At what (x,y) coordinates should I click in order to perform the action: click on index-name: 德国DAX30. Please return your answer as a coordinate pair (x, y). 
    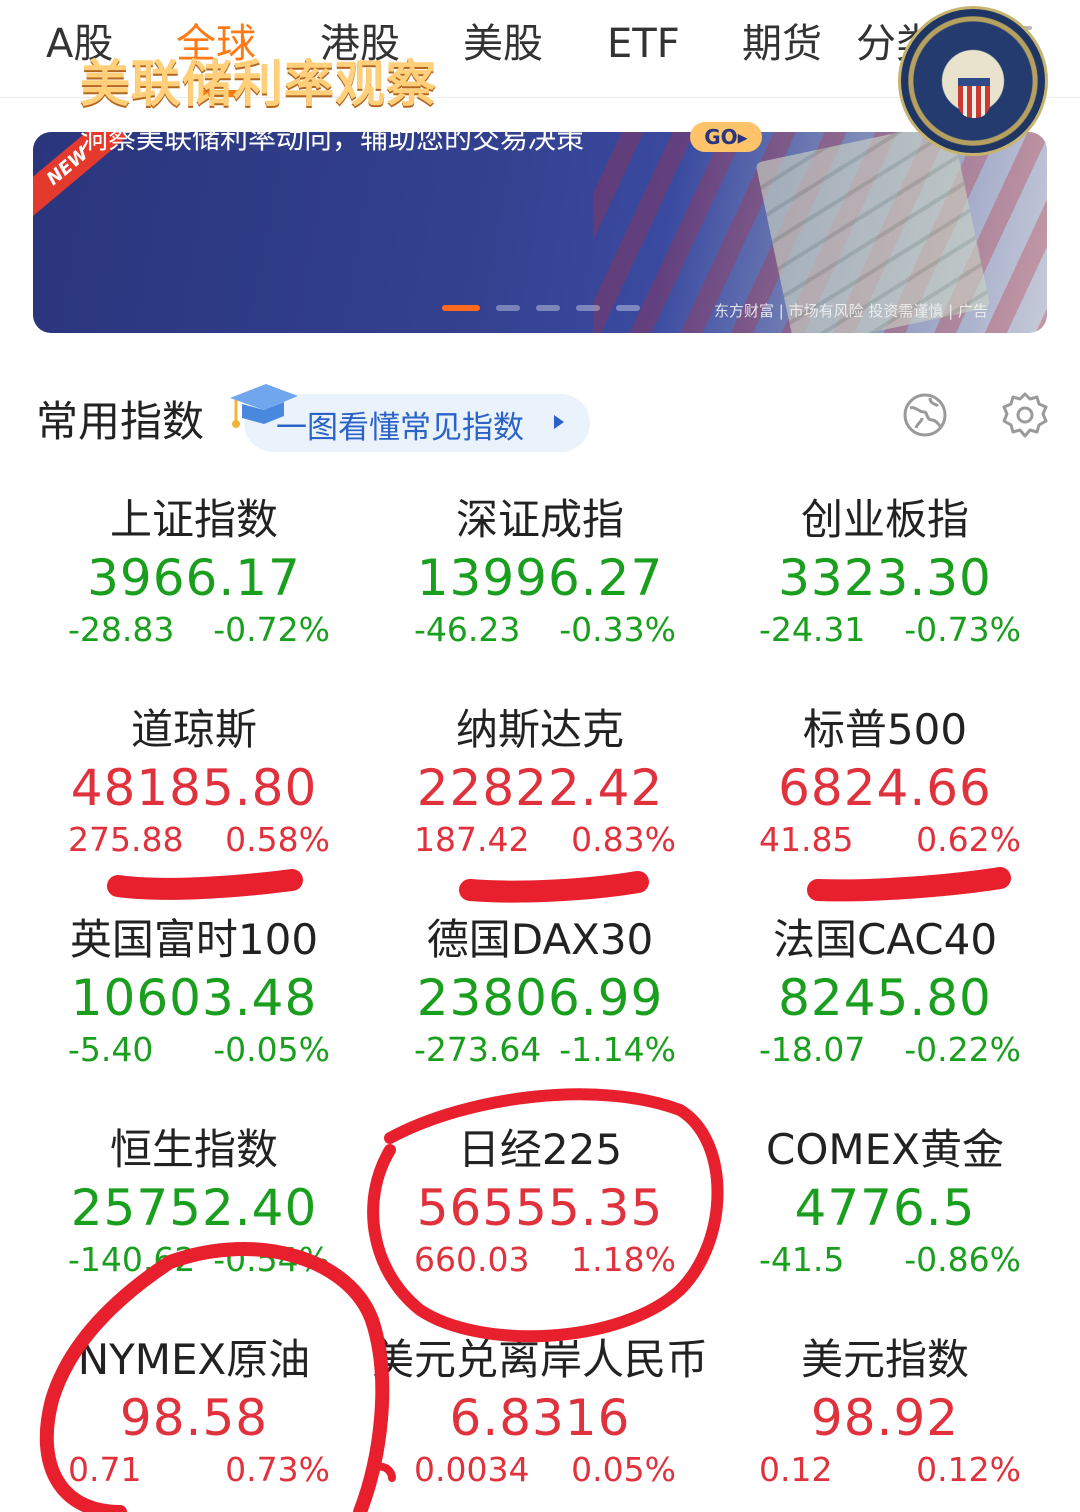
    Looking at the image, I should click on (540, 939).